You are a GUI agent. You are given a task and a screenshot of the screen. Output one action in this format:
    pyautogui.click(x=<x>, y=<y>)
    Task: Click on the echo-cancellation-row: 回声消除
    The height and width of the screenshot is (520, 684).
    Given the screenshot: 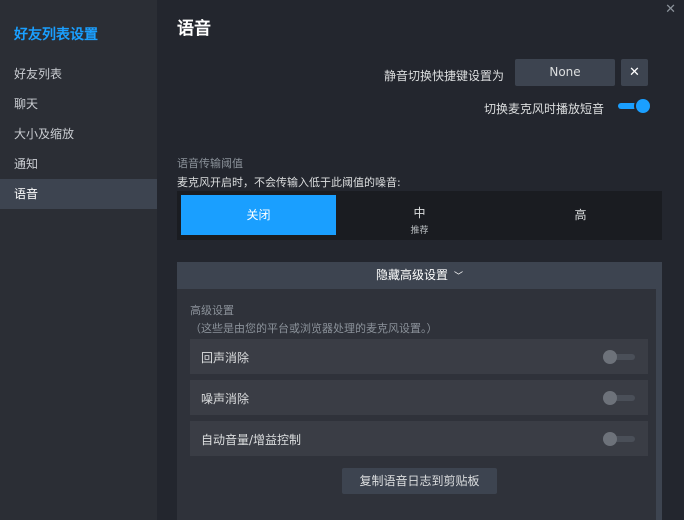 What is the action you would take?
    pyautogui.click(x=419, y=356)
    